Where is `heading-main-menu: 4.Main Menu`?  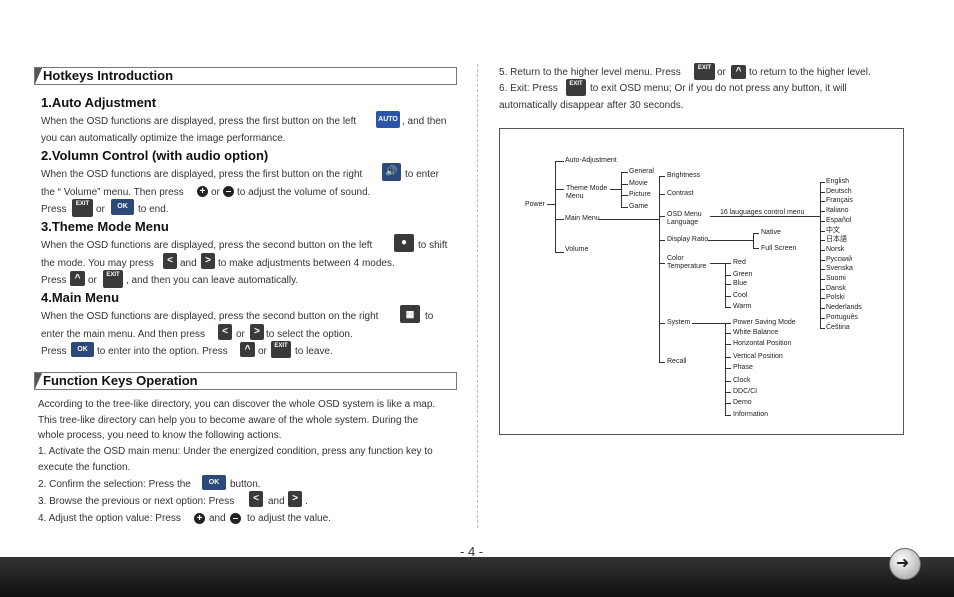 heading-main-menu: 4.Main Menu is located at coordinates (80, 297).